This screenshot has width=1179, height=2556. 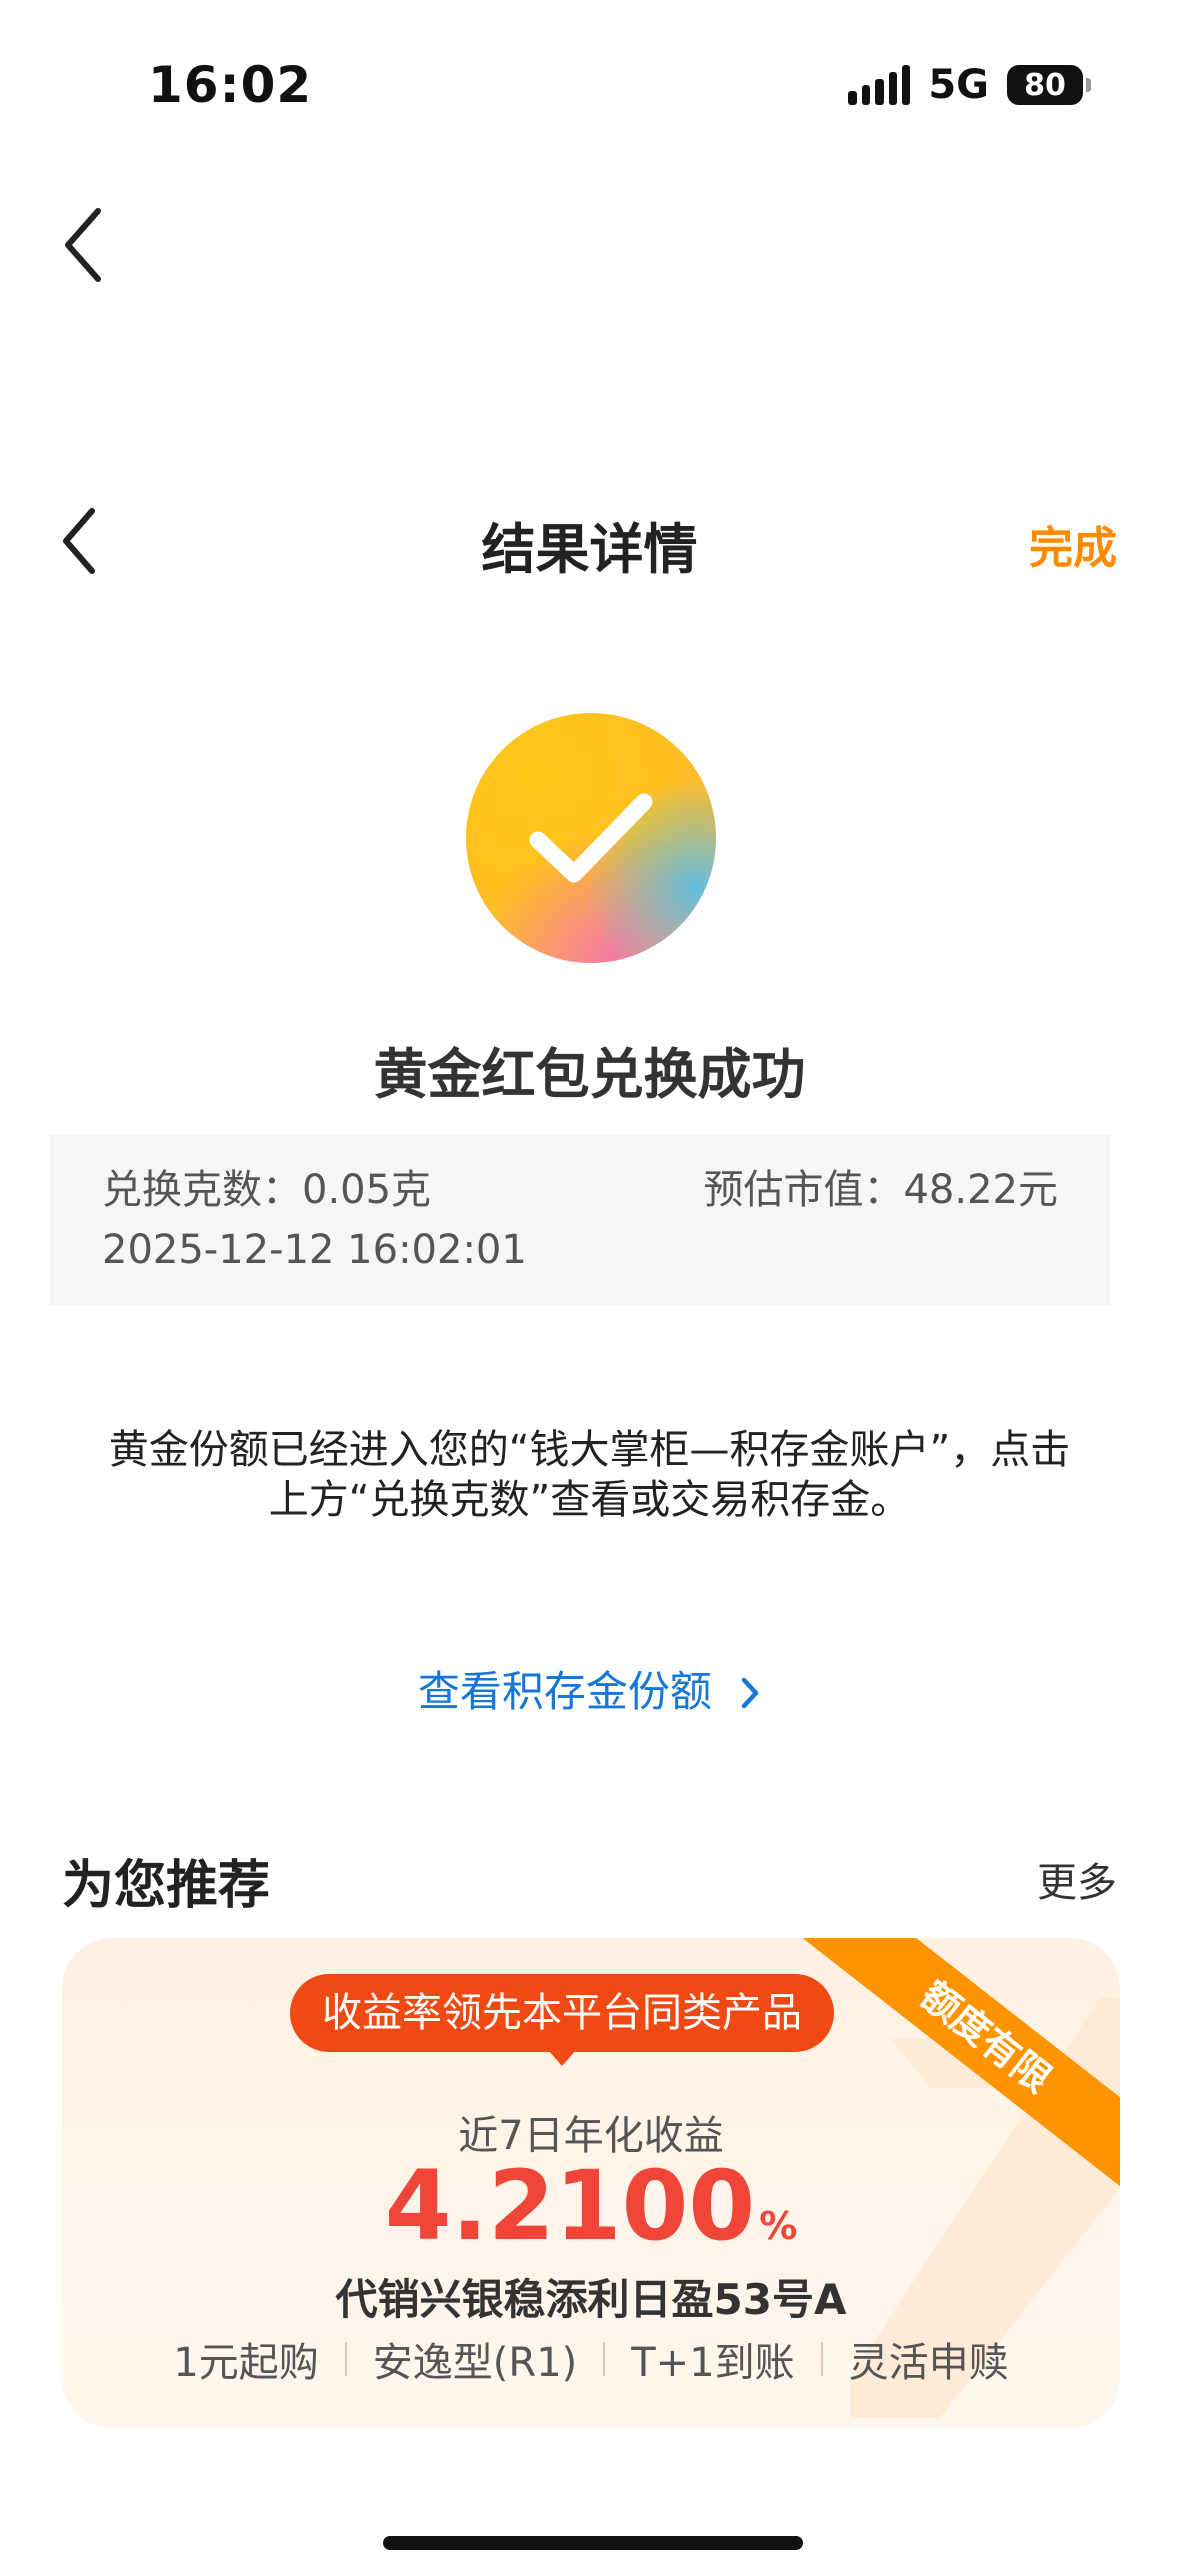 I want to click on home-indicator, so click(x=593, y=2543).